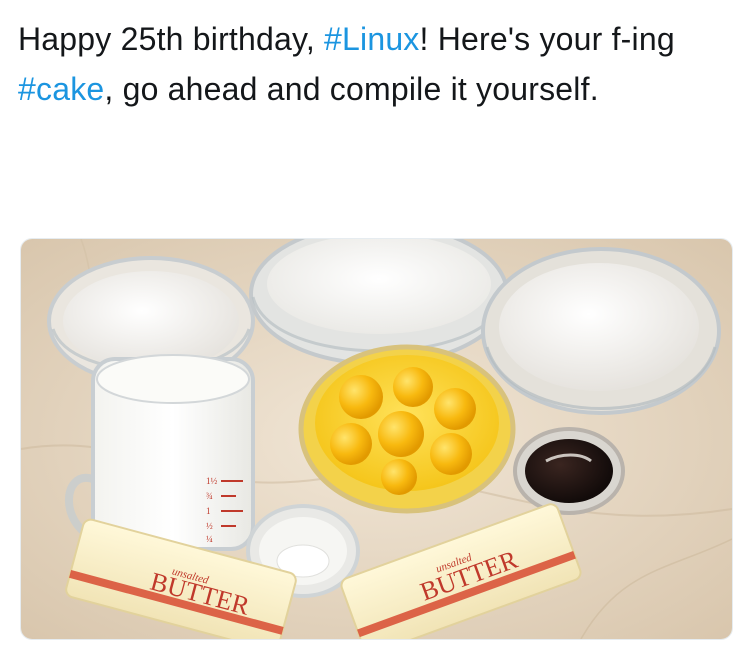 Image resolution: width=750 pixels, height=654 pixels. What do you see at coordinates (601, 331) in the screenshot?
I see `flour-bowl-right` at bounding box center [601, 331].